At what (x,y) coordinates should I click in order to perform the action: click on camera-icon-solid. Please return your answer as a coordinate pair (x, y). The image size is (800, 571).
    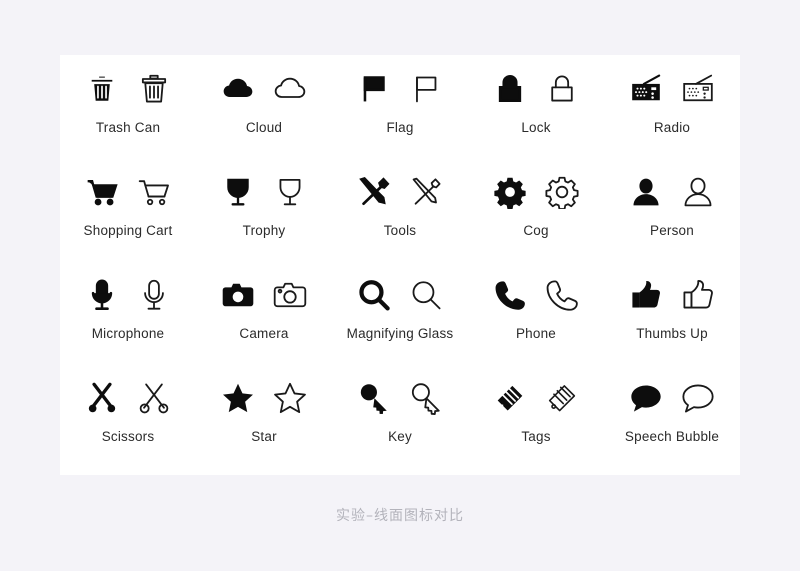
    Looking at the image, I should click on (238, 295).